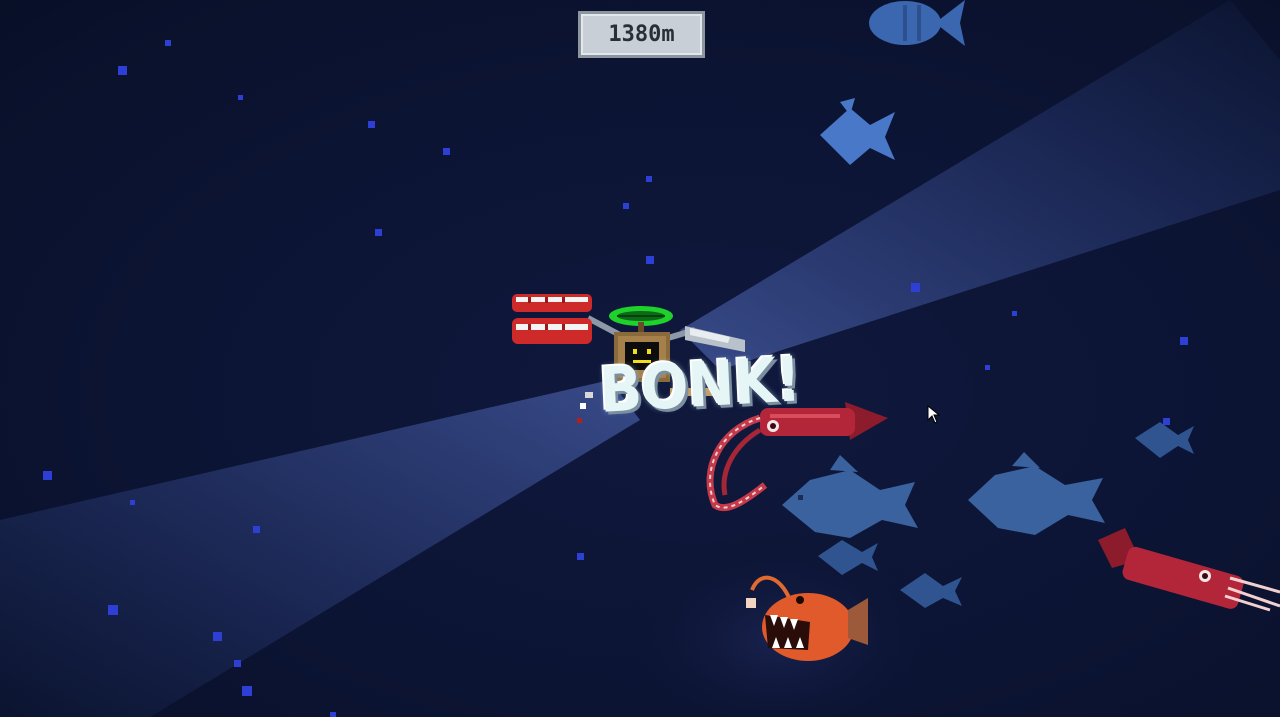 The width and height of the screenshot is (1280, 717). I want to click on debris, so click(585, 407).